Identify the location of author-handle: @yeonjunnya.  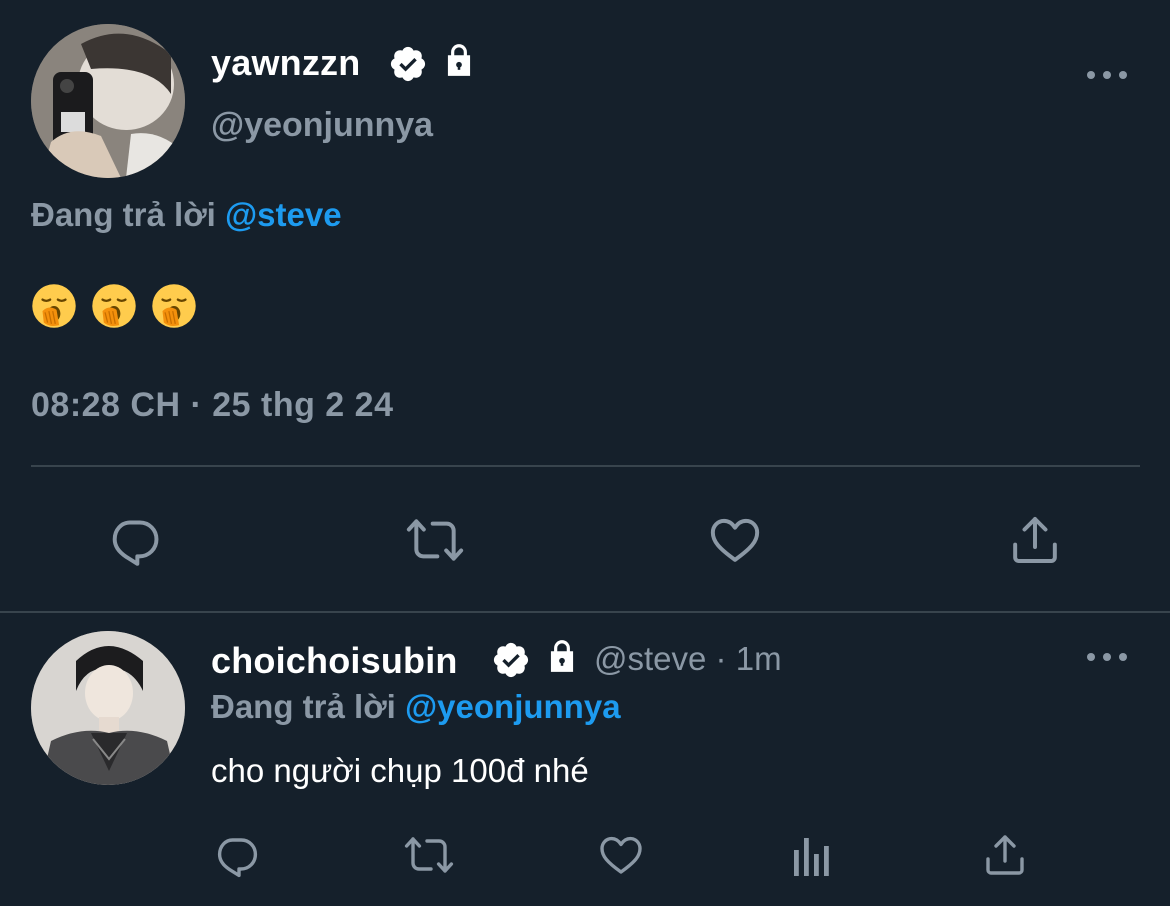
(322, 125).